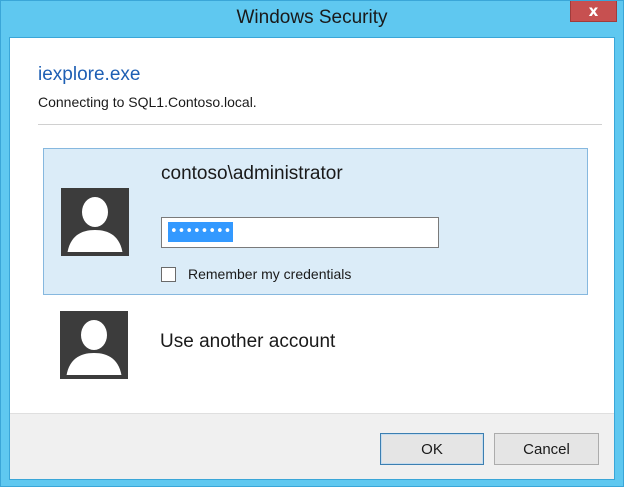 The width and height of the screenshot is (624, 487). Describe the element at coordinates (320, 124) in the screenshot. I see `header-divider` at that location.